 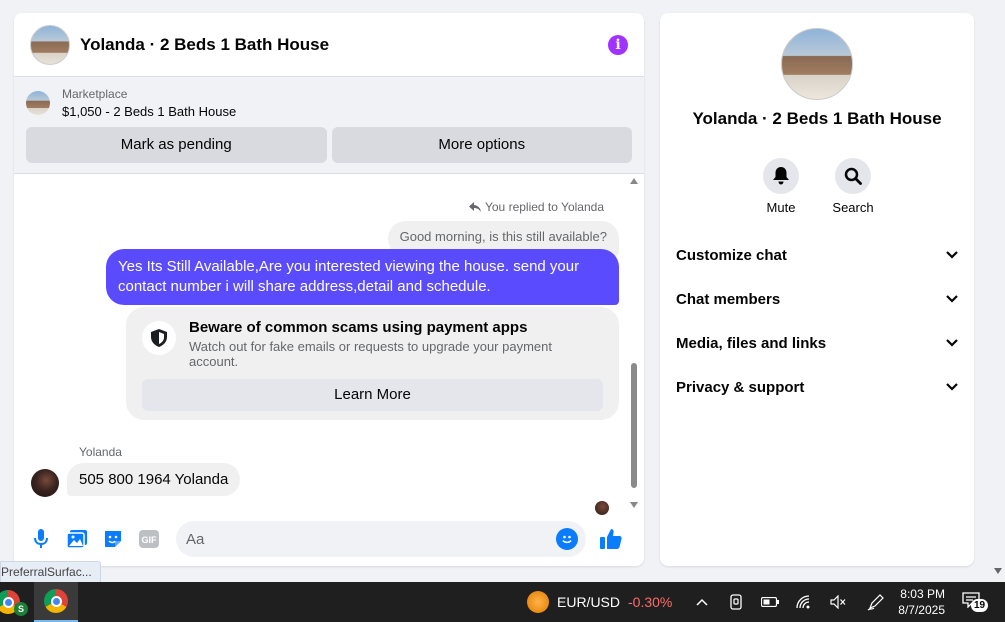 I want to click on info-icon: i, so click(x=618, y=44).